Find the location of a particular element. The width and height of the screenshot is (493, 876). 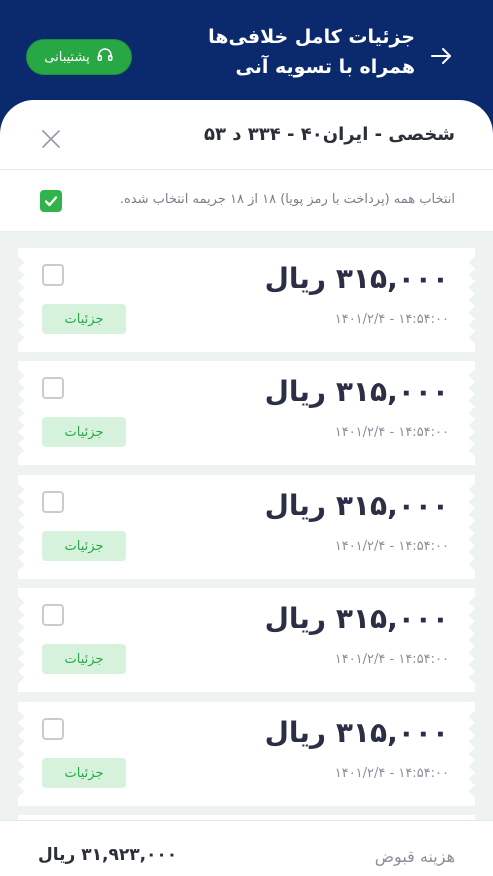

support-button: پشتیبانی is located at coordinates (79, 57).